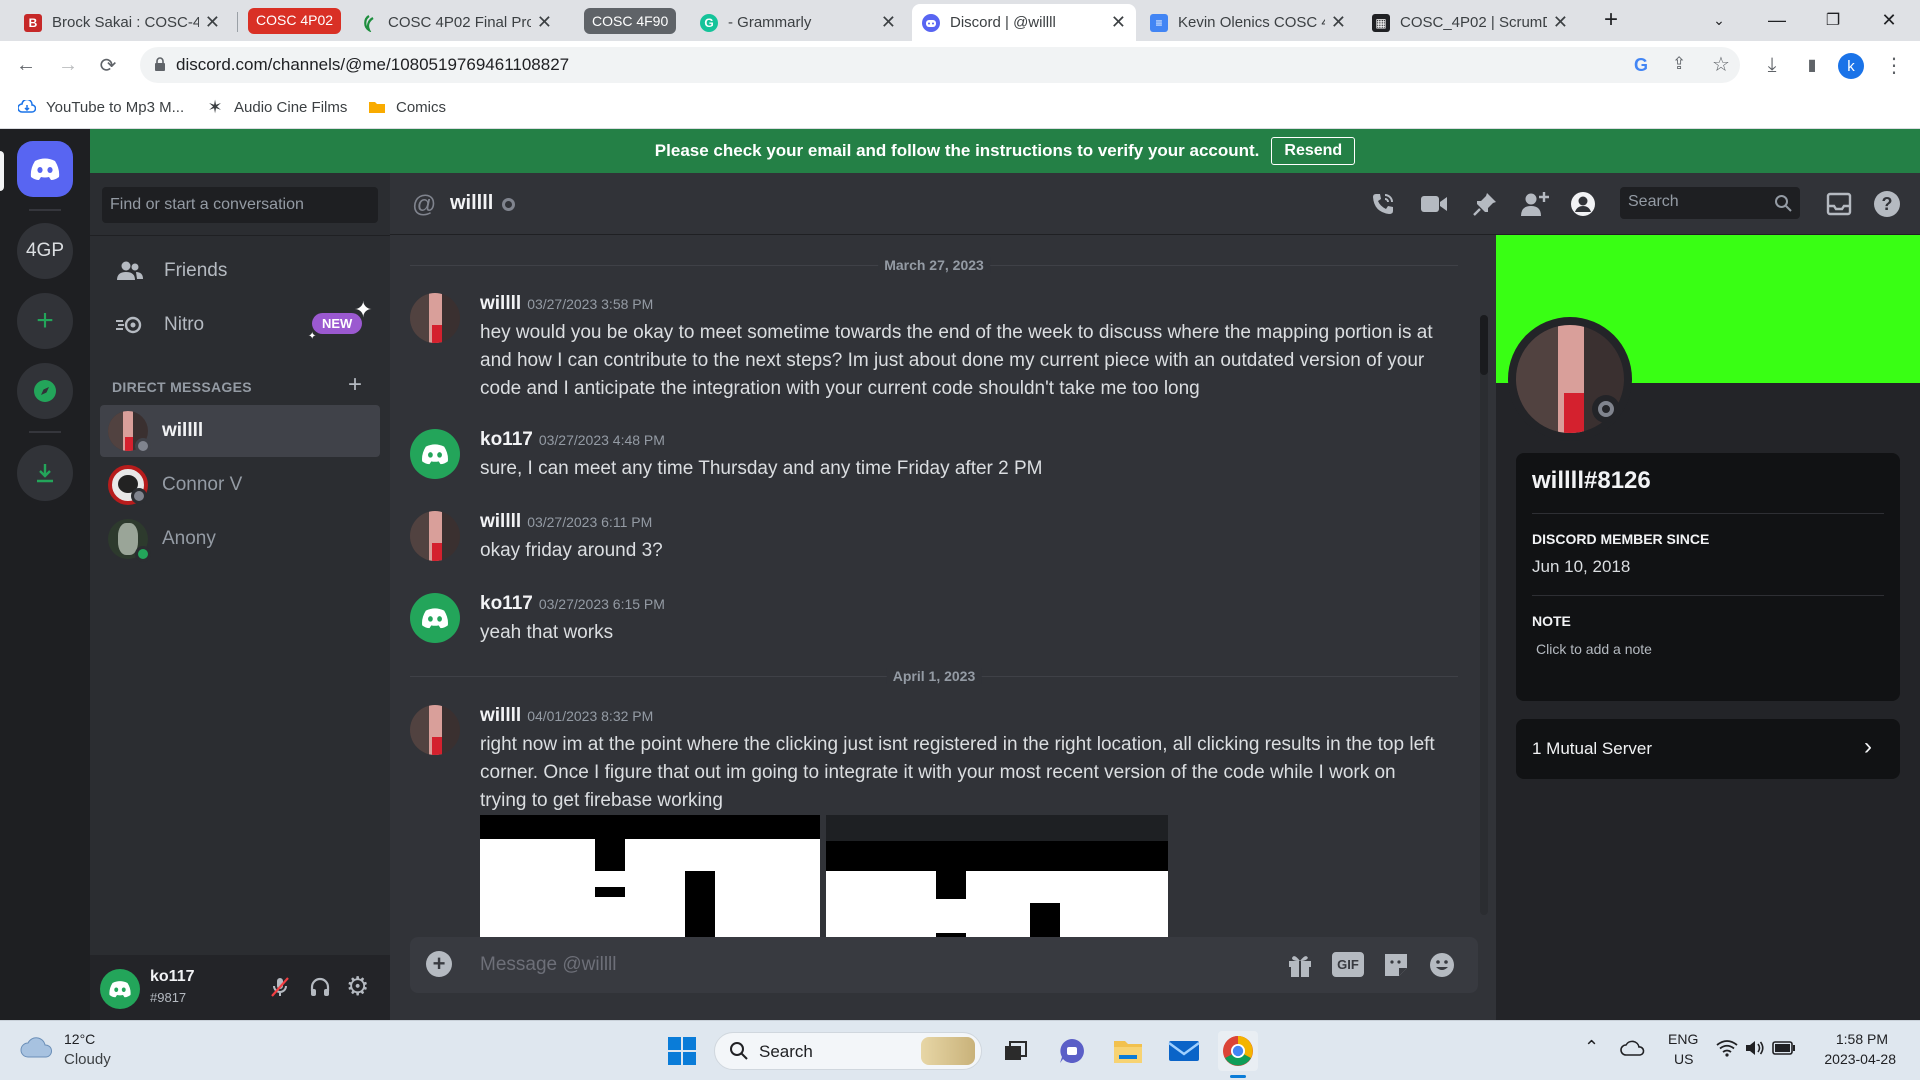  I want to click on message-author: willll 03/27/2023 6:11 PM, so click(566, 522).